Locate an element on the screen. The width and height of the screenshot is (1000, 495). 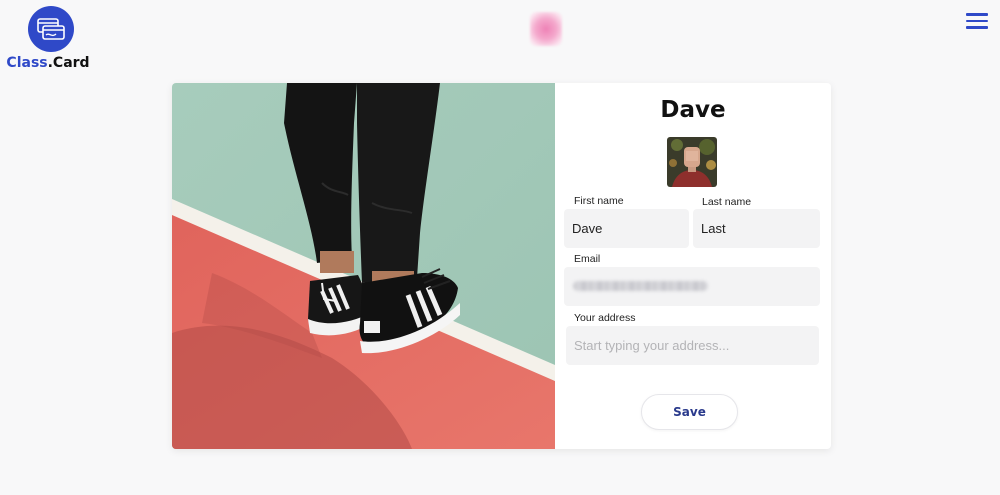
address-label: Your address is located at coordinates (605, 318).